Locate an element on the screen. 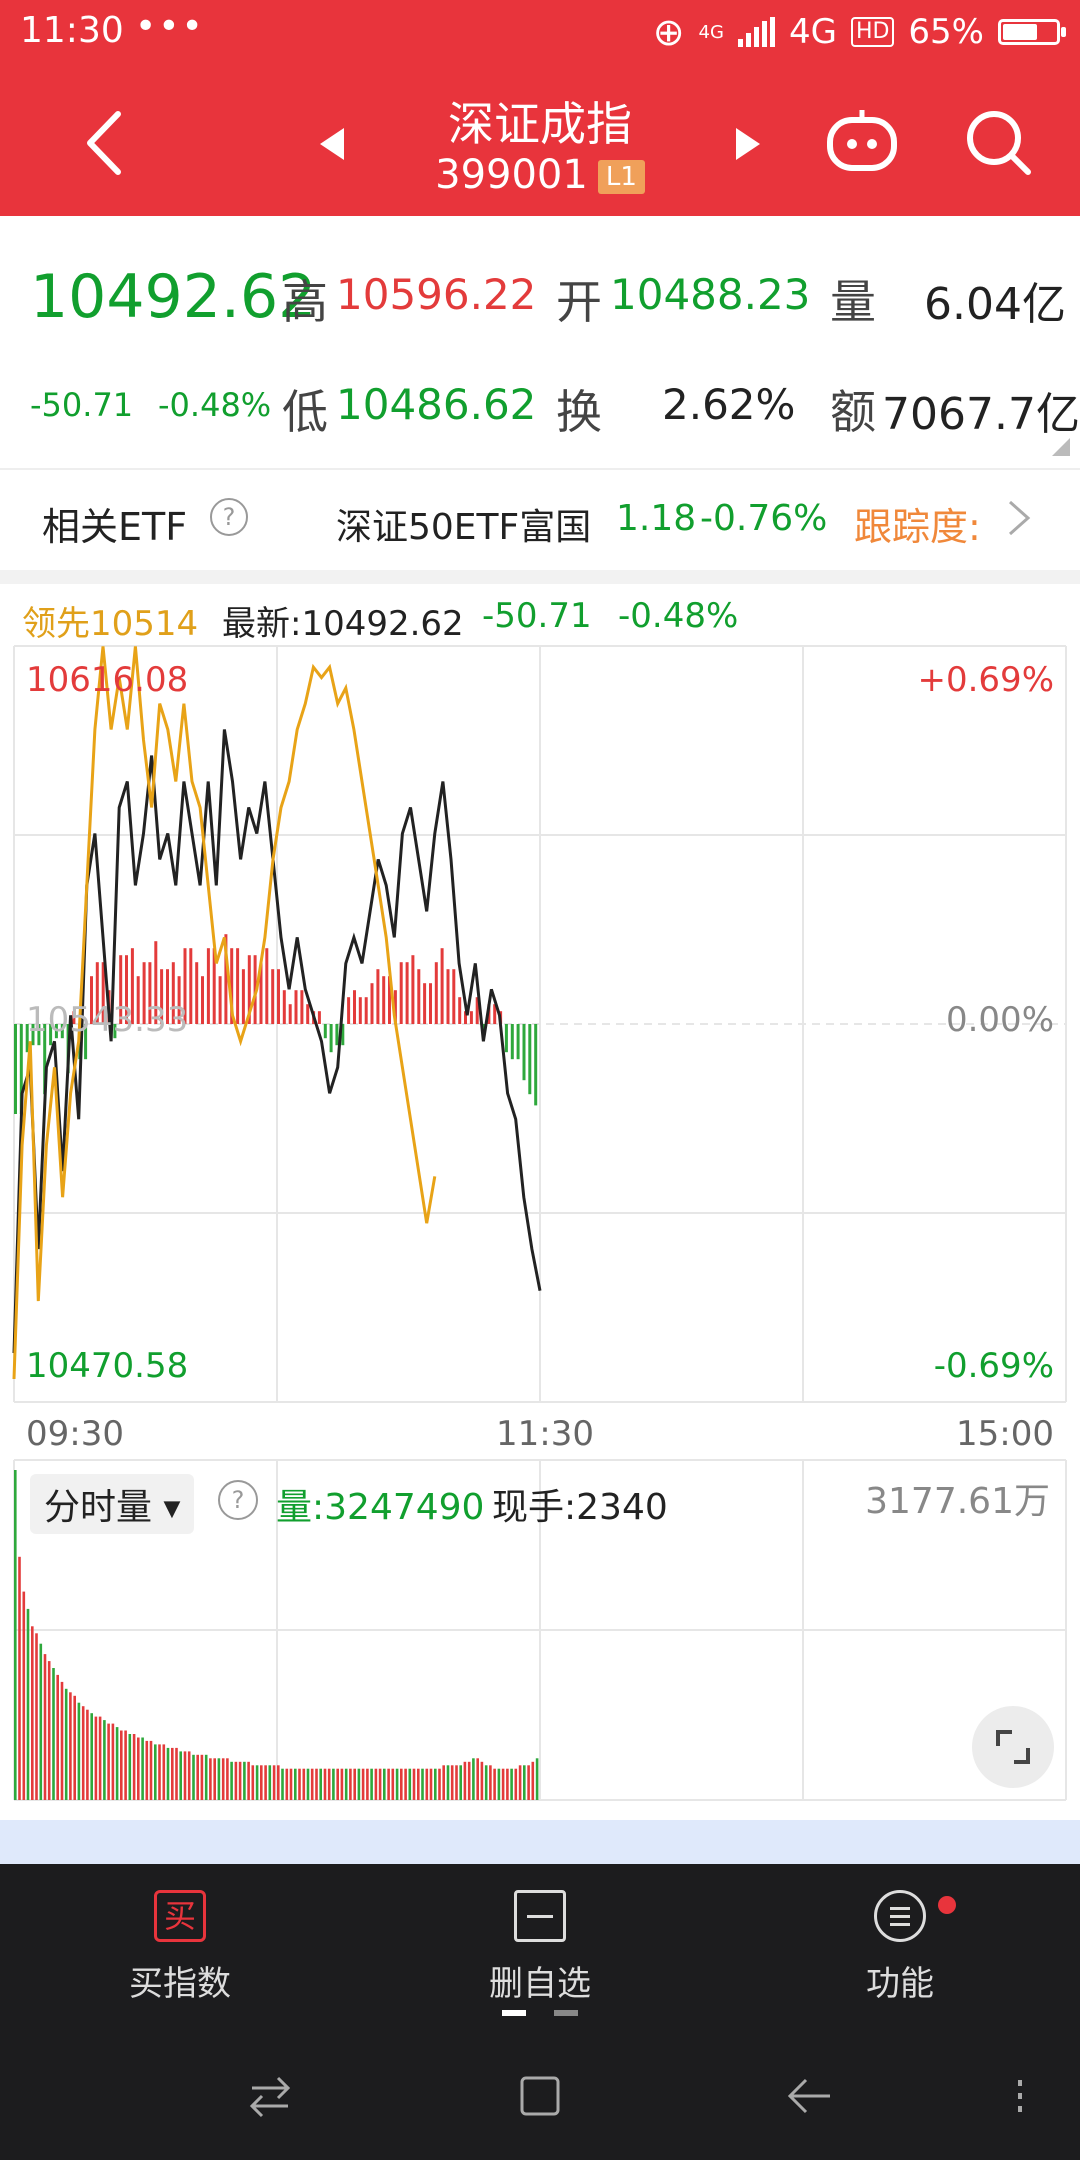  remove-watchlist-button: 删自选 is located at coordinates (540, 1947).